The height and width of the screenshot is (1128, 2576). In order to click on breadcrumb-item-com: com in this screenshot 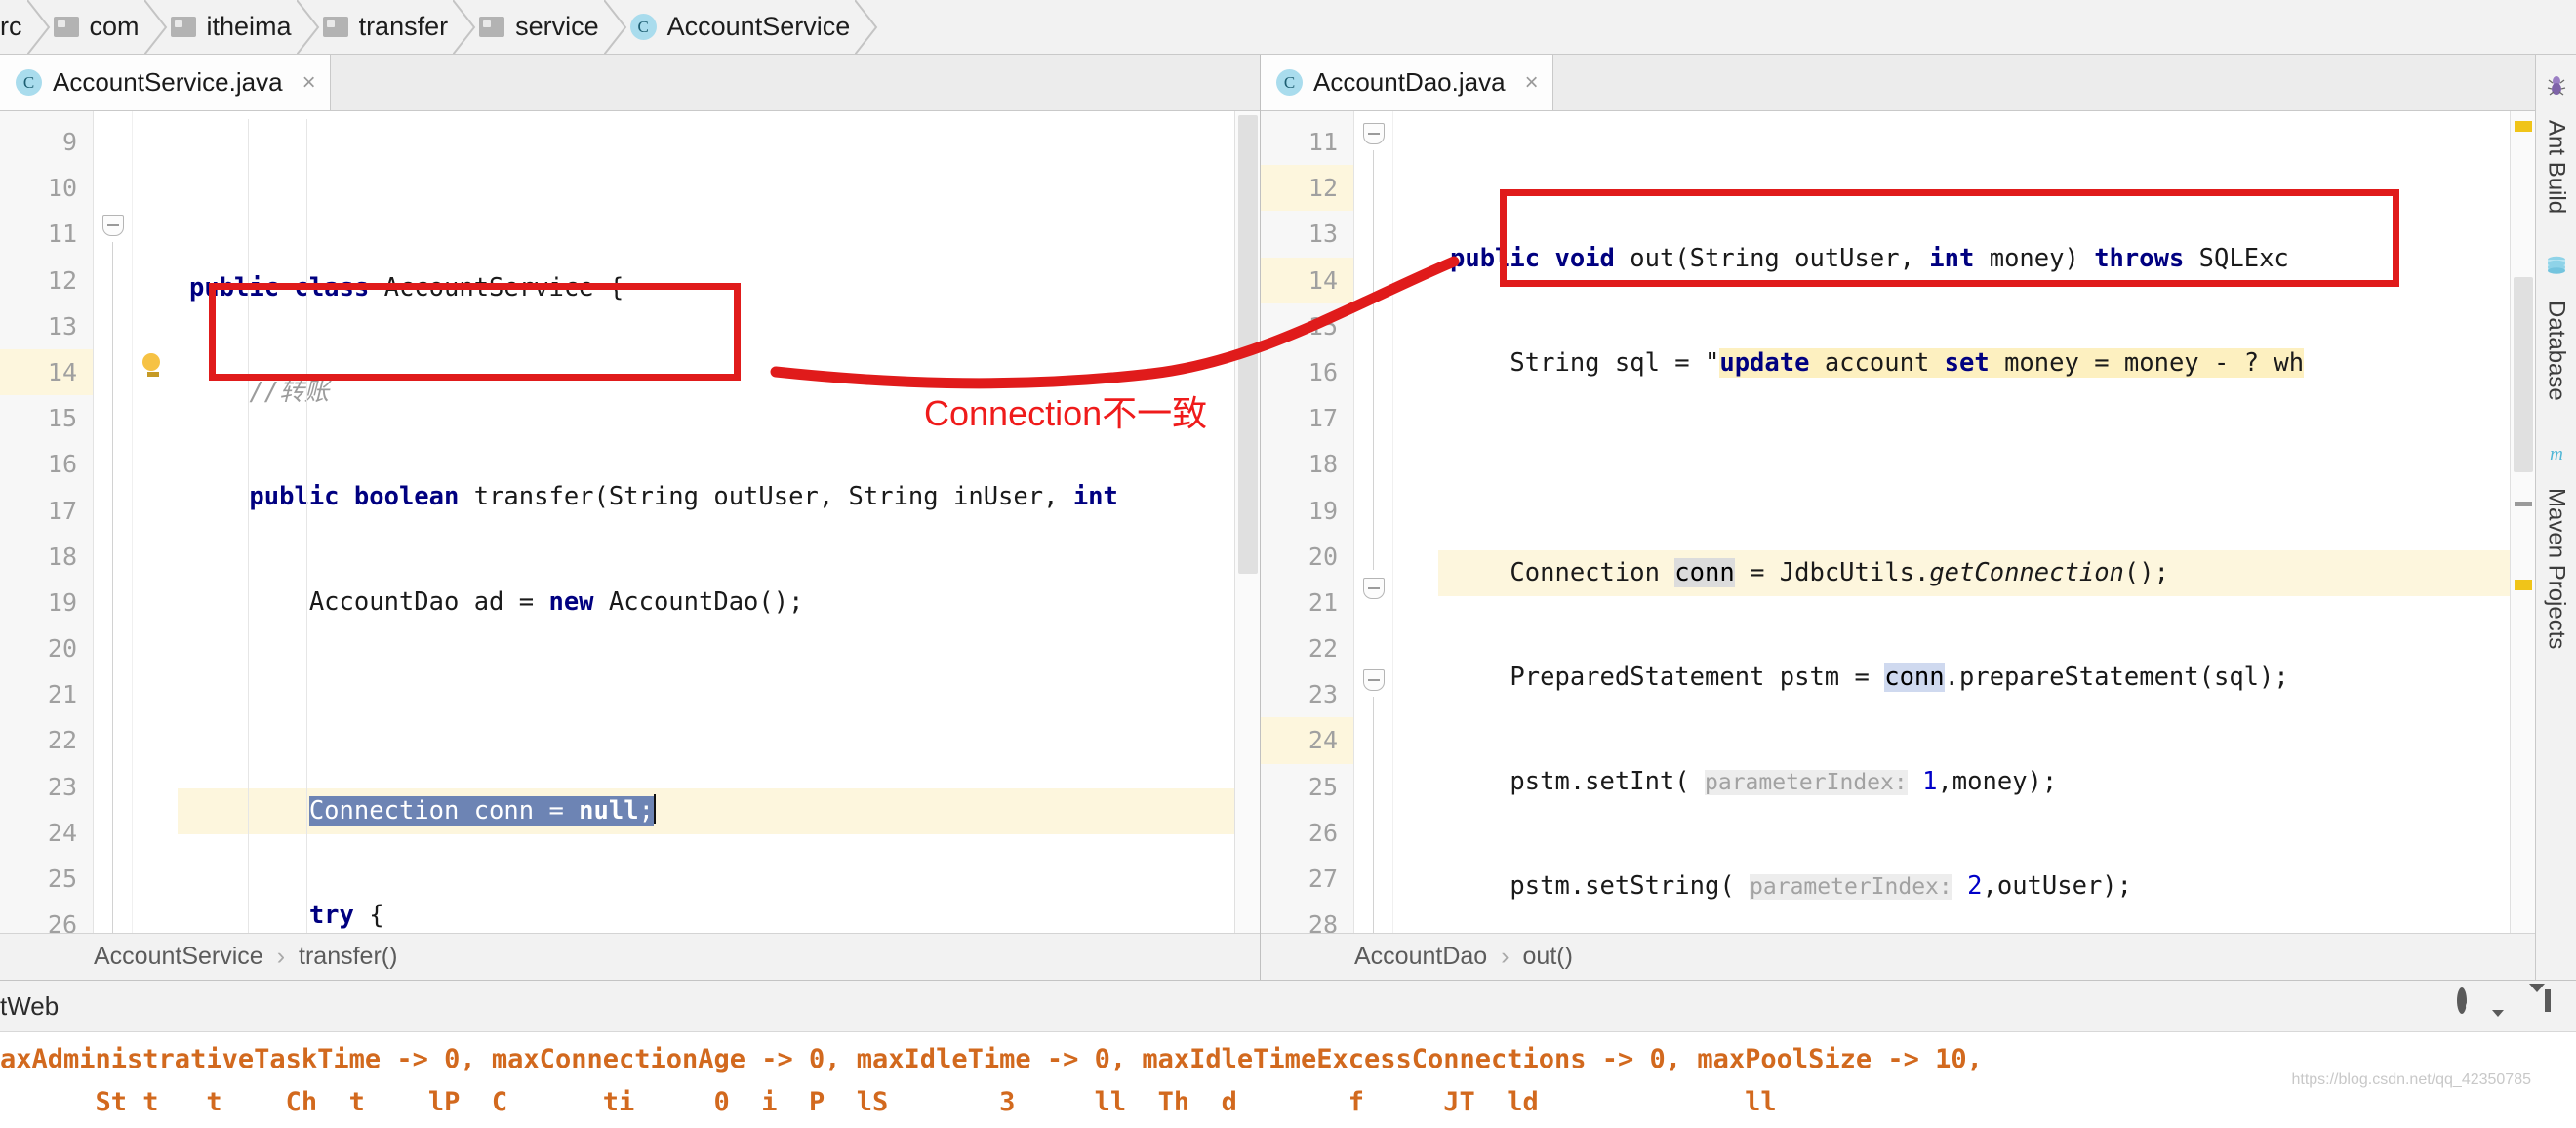, I will do `click(103, 27)`.